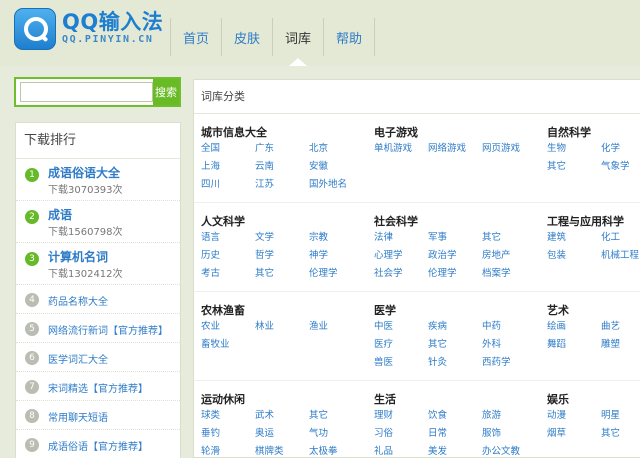  I want to click on category-link: 医疗, so click(401, 345).